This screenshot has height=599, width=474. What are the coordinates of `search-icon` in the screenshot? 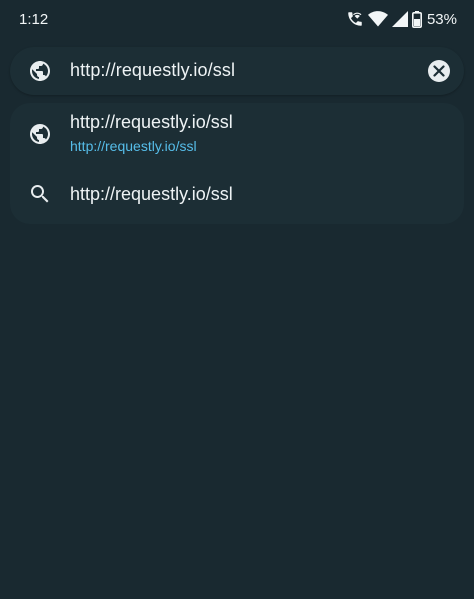 It's located at (40, 196).